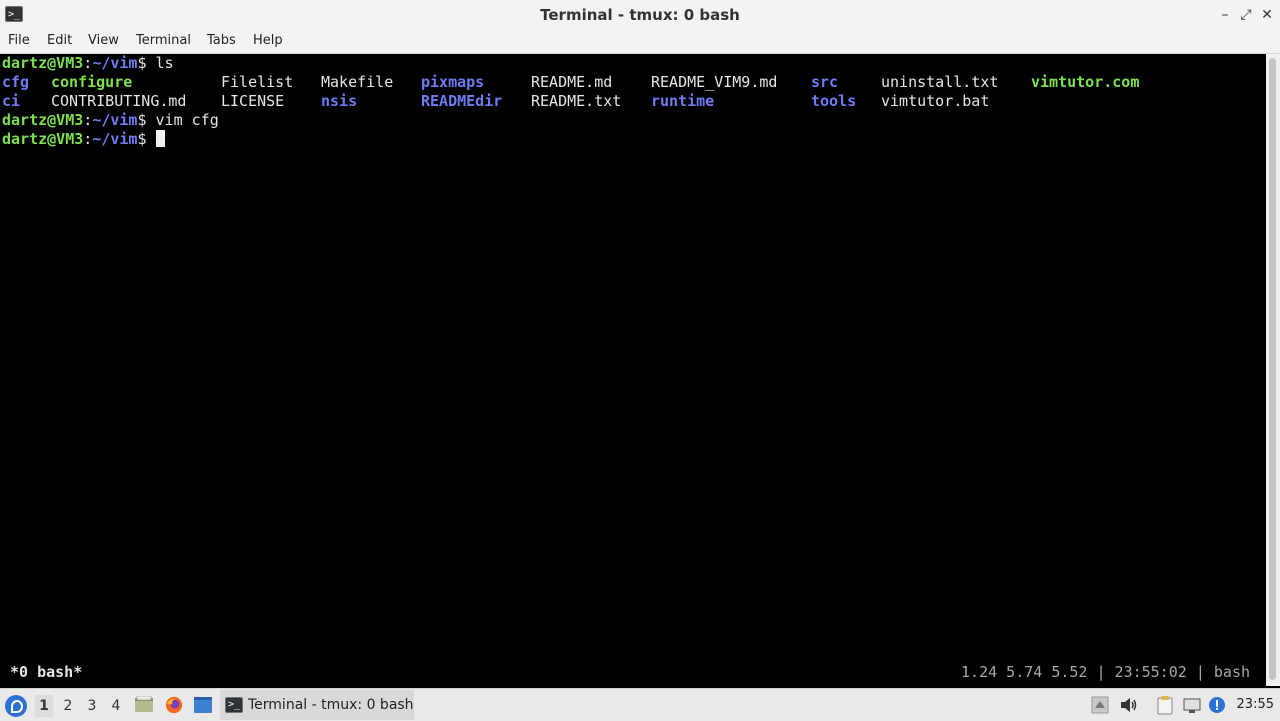 This screenshot has width=1280, height=721. I want to click on tmux-window-list: *0 bash*, so click(46, 672).